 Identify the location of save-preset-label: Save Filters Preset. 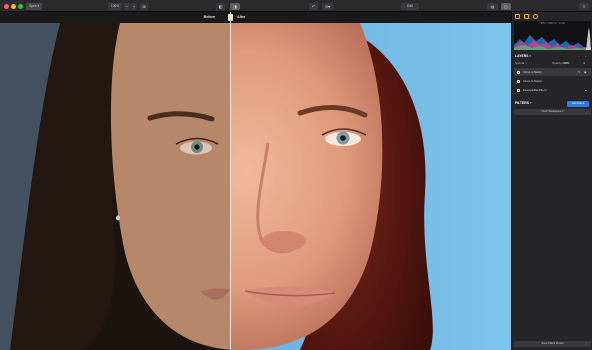
(552, 343).